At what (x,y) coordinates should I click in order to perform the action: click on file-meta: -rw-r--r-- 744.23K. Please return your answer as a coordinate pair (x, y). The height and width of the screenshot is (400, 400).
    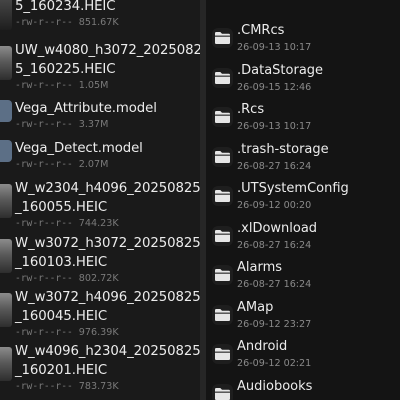
    Looking at the image, I should click on (67, 223).